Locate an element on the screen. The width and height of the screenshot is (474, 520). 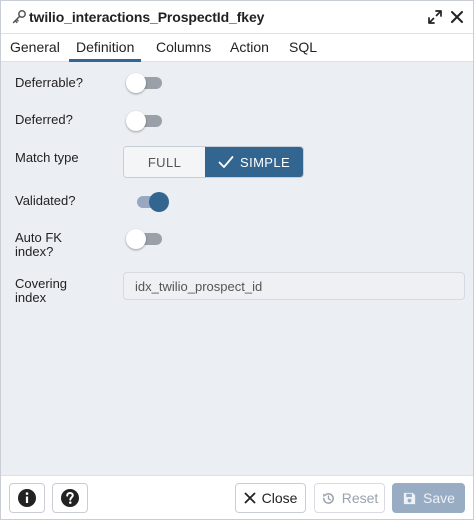
deferred-switch is located at coordinates (144, 121).